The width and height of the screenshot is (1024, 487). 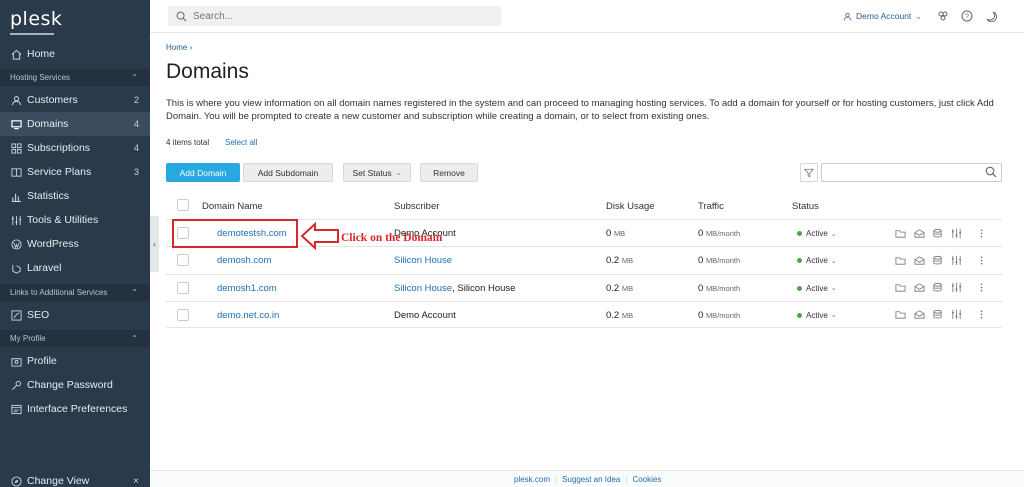 What do you see at coordinates (587, 16) in the screenshot?
I see `topbar: Search... Demo Account ⌄ ?` at bounding box center [587, 16].